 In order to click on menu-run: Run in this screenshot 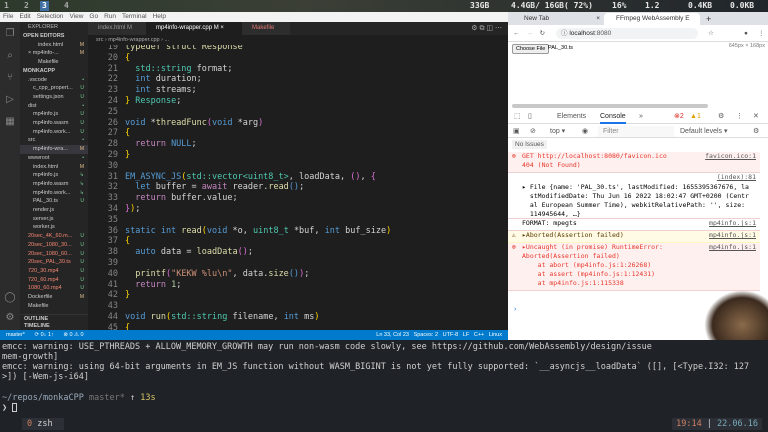, I will do `click(110, 16)`.